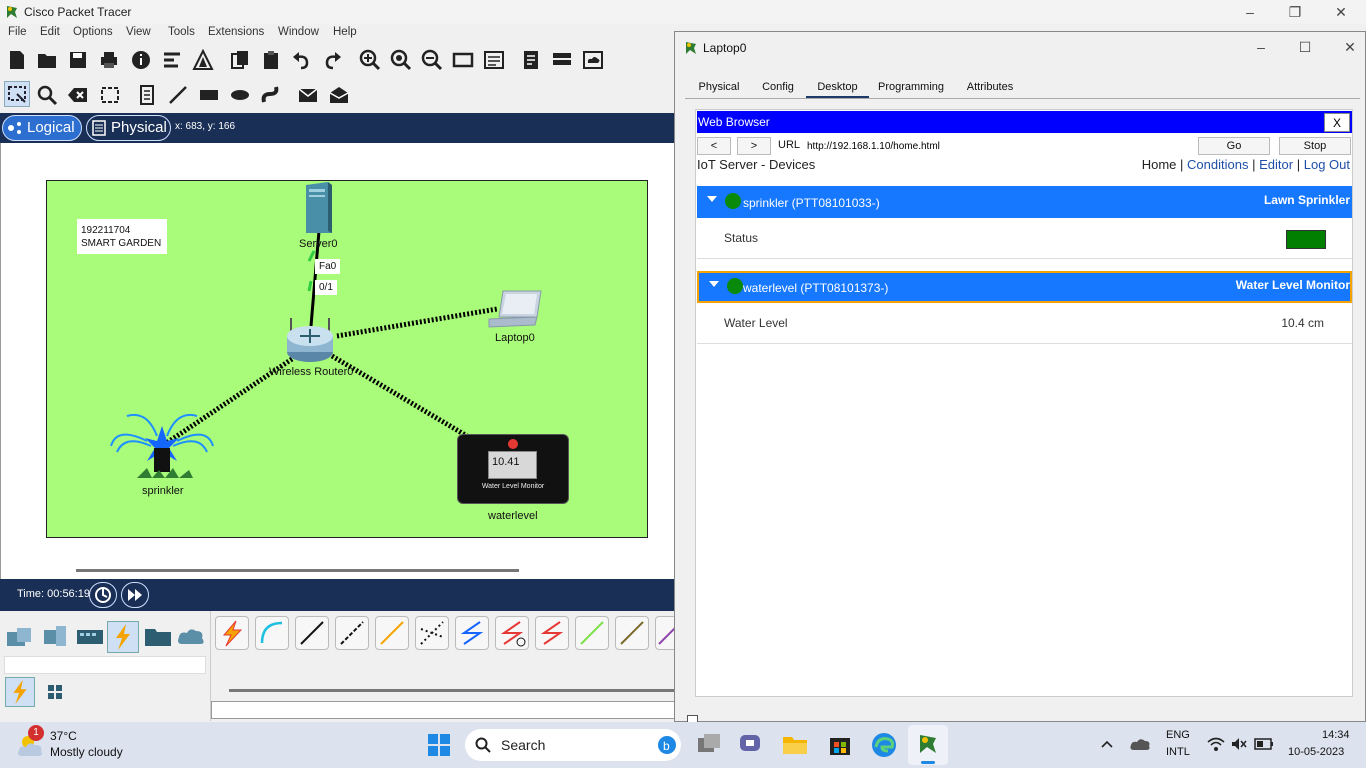  Describe the element at coordinates (93, 32) in the screenshot. I see `menu-options: Options` at that location.